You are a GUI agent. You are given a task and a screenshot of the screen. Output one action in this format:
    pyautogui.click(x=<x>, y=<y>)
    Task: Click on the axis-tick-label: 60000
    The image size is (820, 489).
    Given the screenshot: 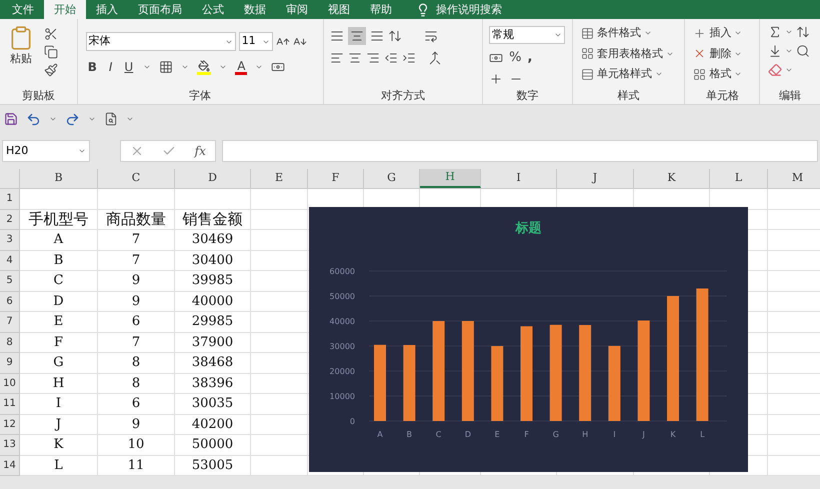 What is the action you would take?
    pyautogui.click(x=342, y=271)
    